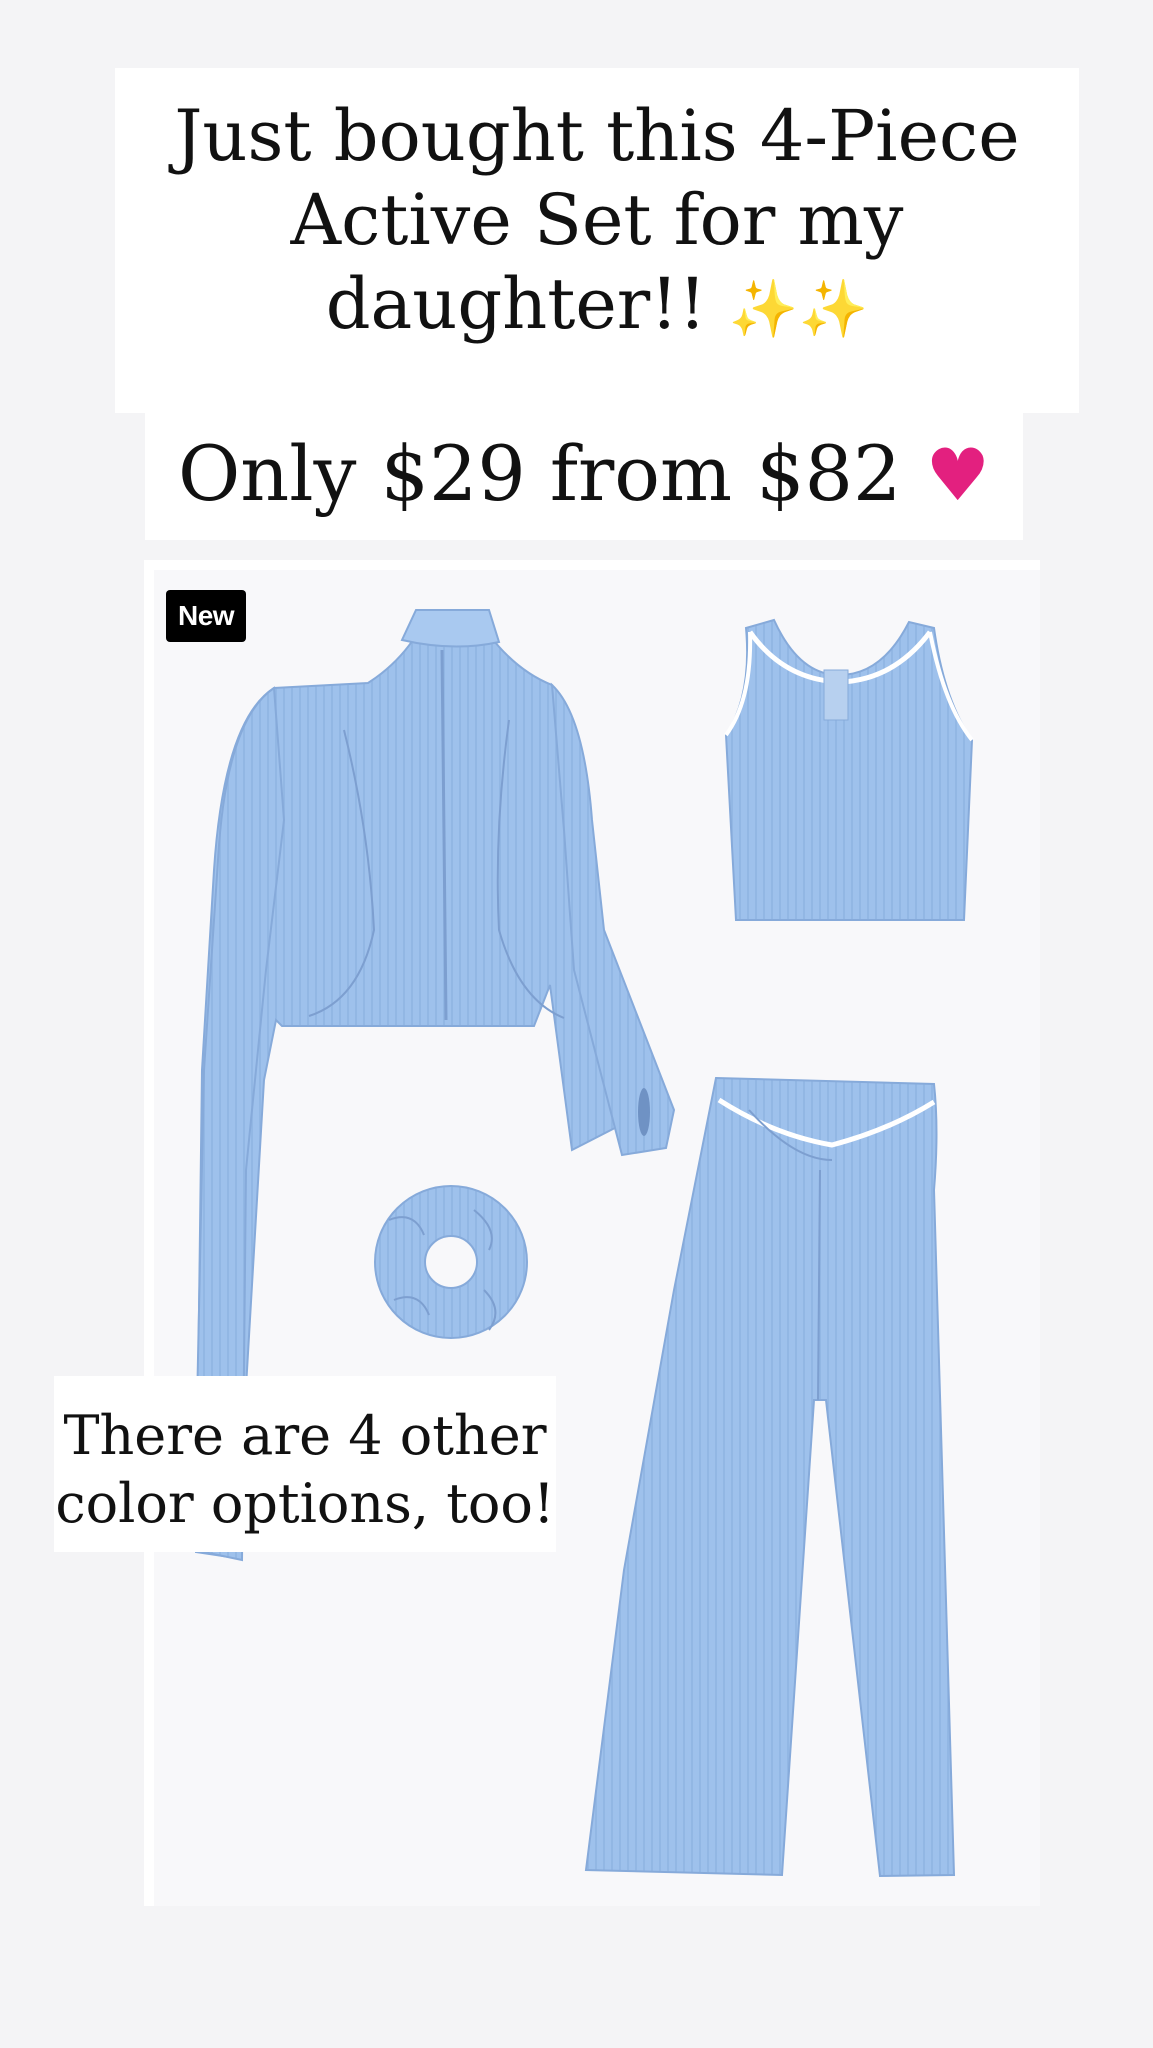 This screenshot has height=2048, width=1153. What do you see at coordinates (958, 475) in the screenshot?
I see `pink-heart-icon: ♥` at bounding box center [958, 475].